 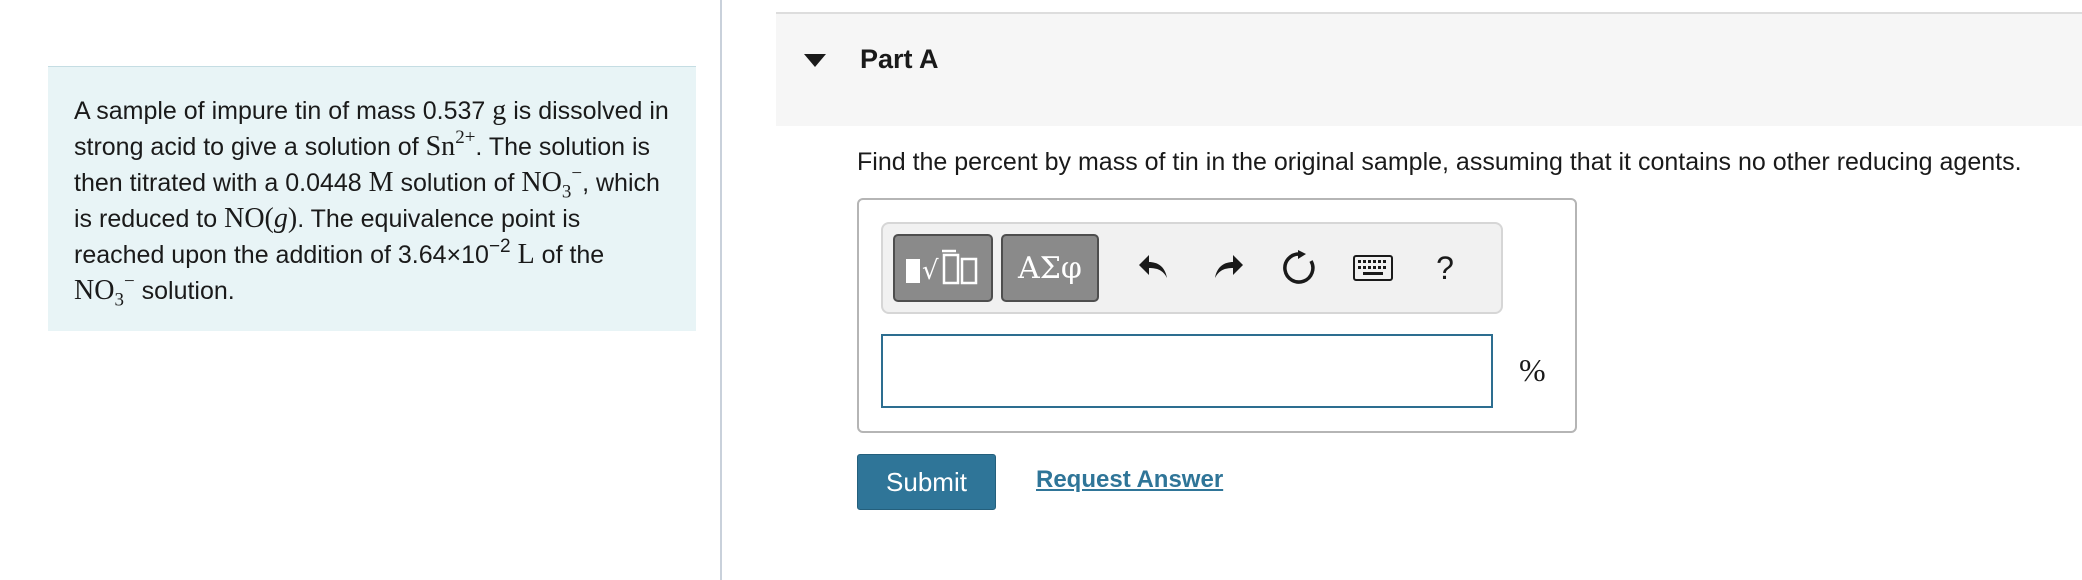 What do you see at coordinates (566, 192) in the screenshot?
I see `nitrate-subscript: 3` at bounding box center [566, 192].